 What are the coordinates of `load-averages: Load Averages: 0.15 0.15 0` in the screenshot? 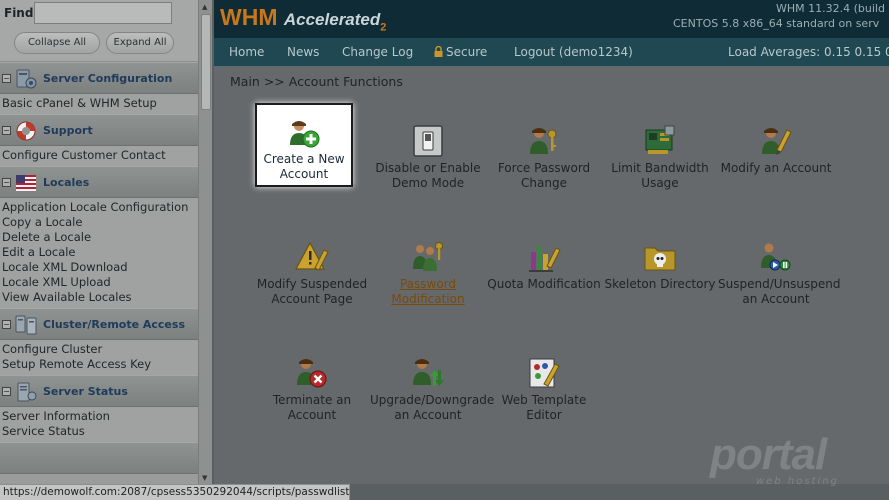 It's located at (808, 52).